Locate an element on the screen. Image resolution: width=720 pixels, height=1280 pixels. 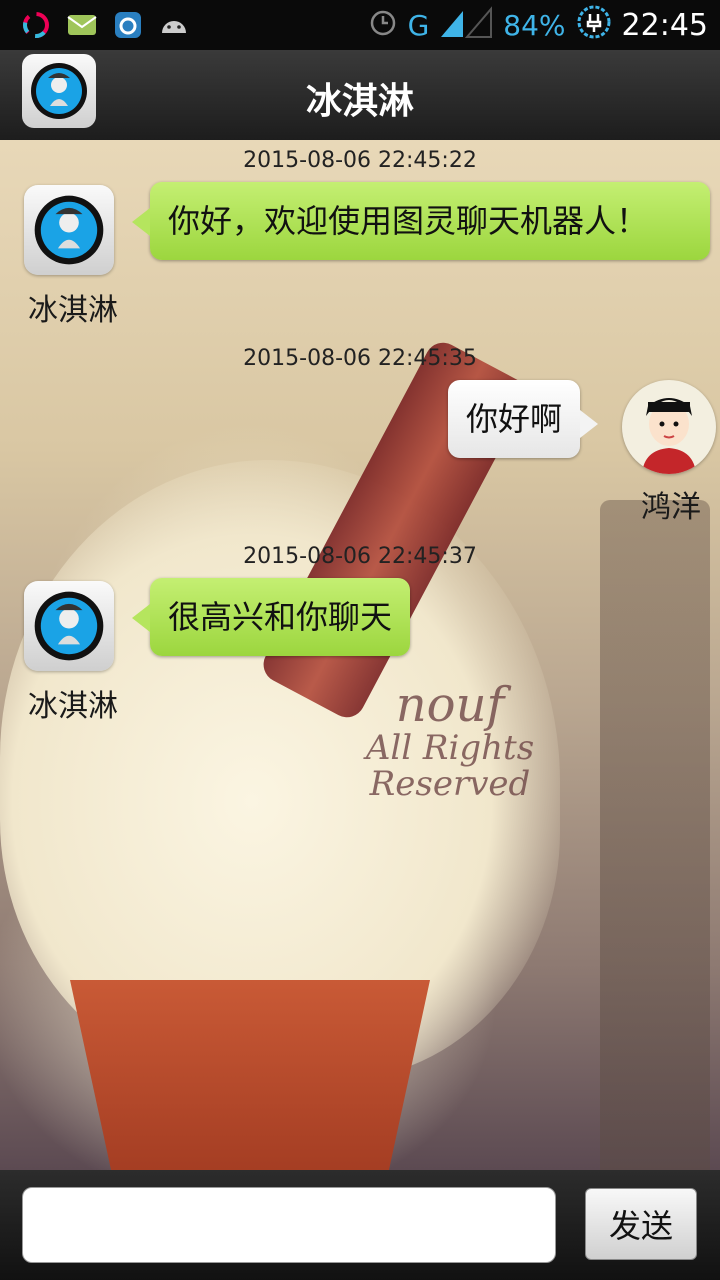
title-bar: 冰淇淋 is located at coordinates (360, 96).